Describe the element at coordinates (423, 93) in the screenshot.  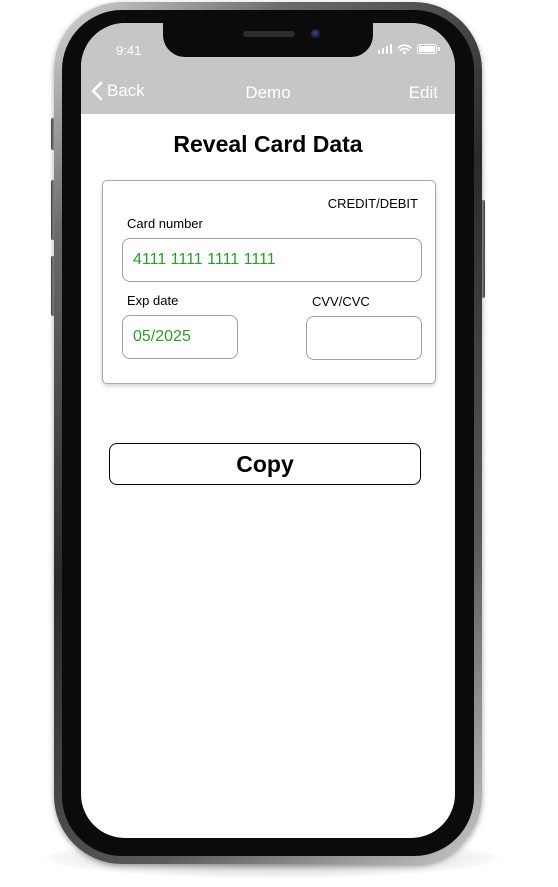
I see `edit-button: Edit` at that location.